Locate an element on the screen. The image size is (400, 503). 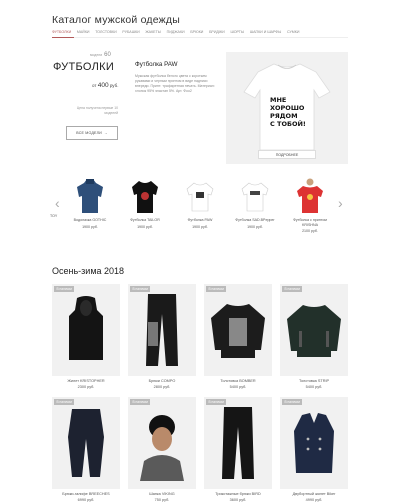
carousel-item: Футболка SAD.BPepper 1900 руб. is located at coordinates (255, 202).